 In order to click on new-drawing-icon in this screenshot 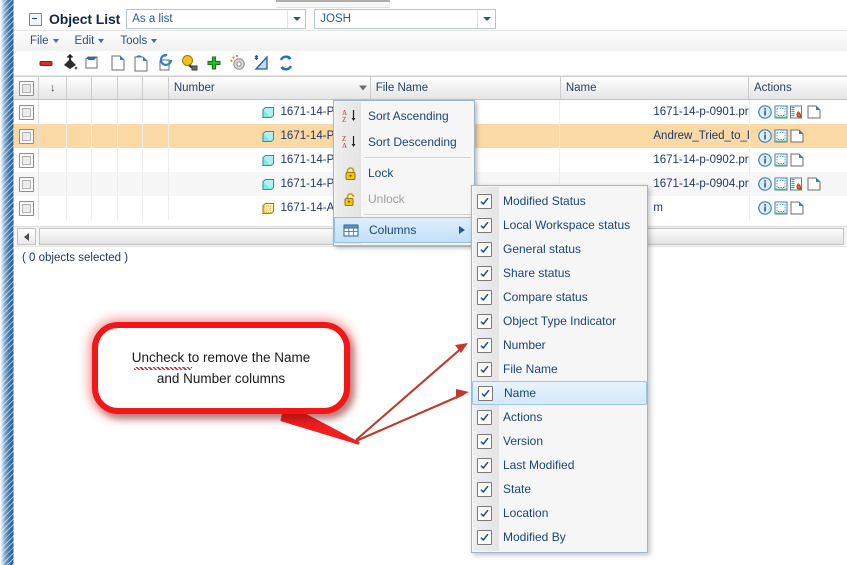, I will do `click(262, 63)`.